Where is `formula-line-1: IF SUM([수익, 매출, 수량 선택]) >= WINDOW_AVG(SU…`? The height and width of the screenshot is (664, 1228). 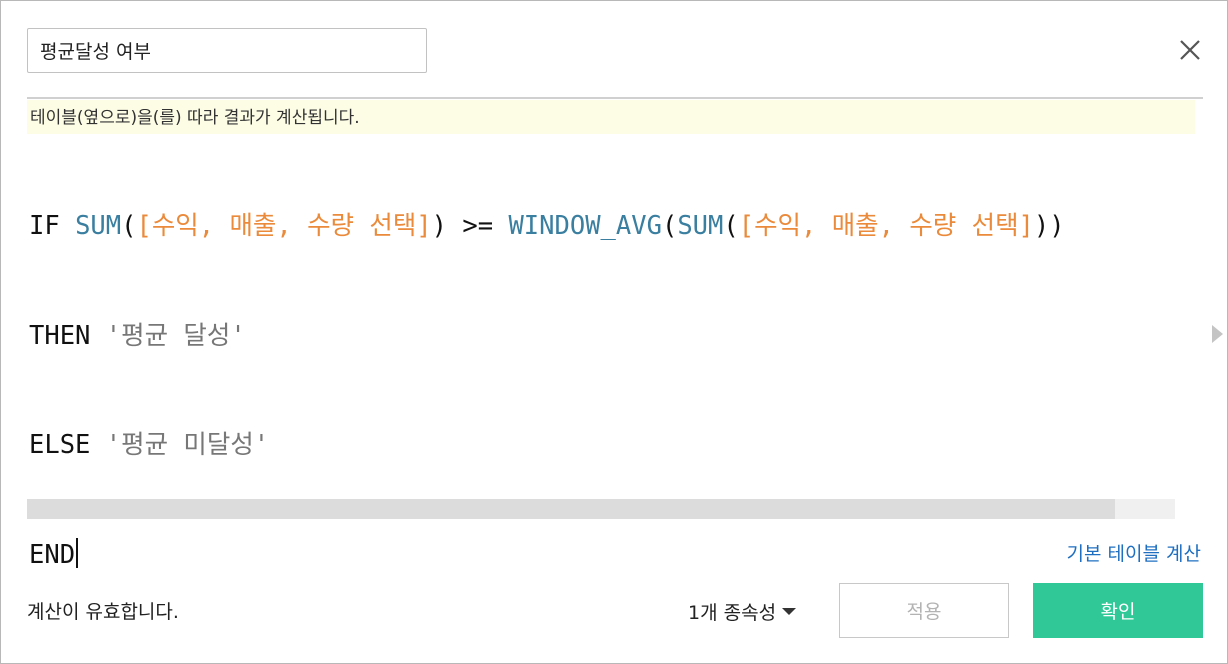 formula-line-1: IF SUM([수익, 매출, 수량 선택]) >= WINDOW_AVG(SU… is located at coordinates (612, 226).